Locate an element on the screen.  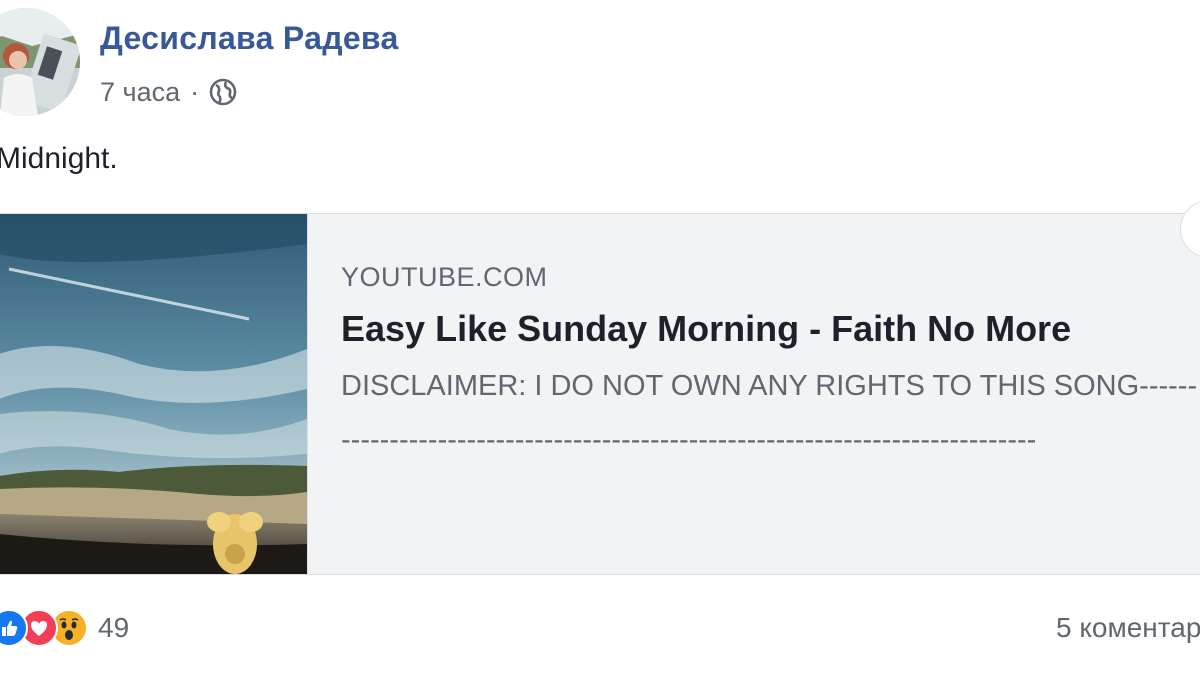
globe-icon is located at coordinates (223, 92).